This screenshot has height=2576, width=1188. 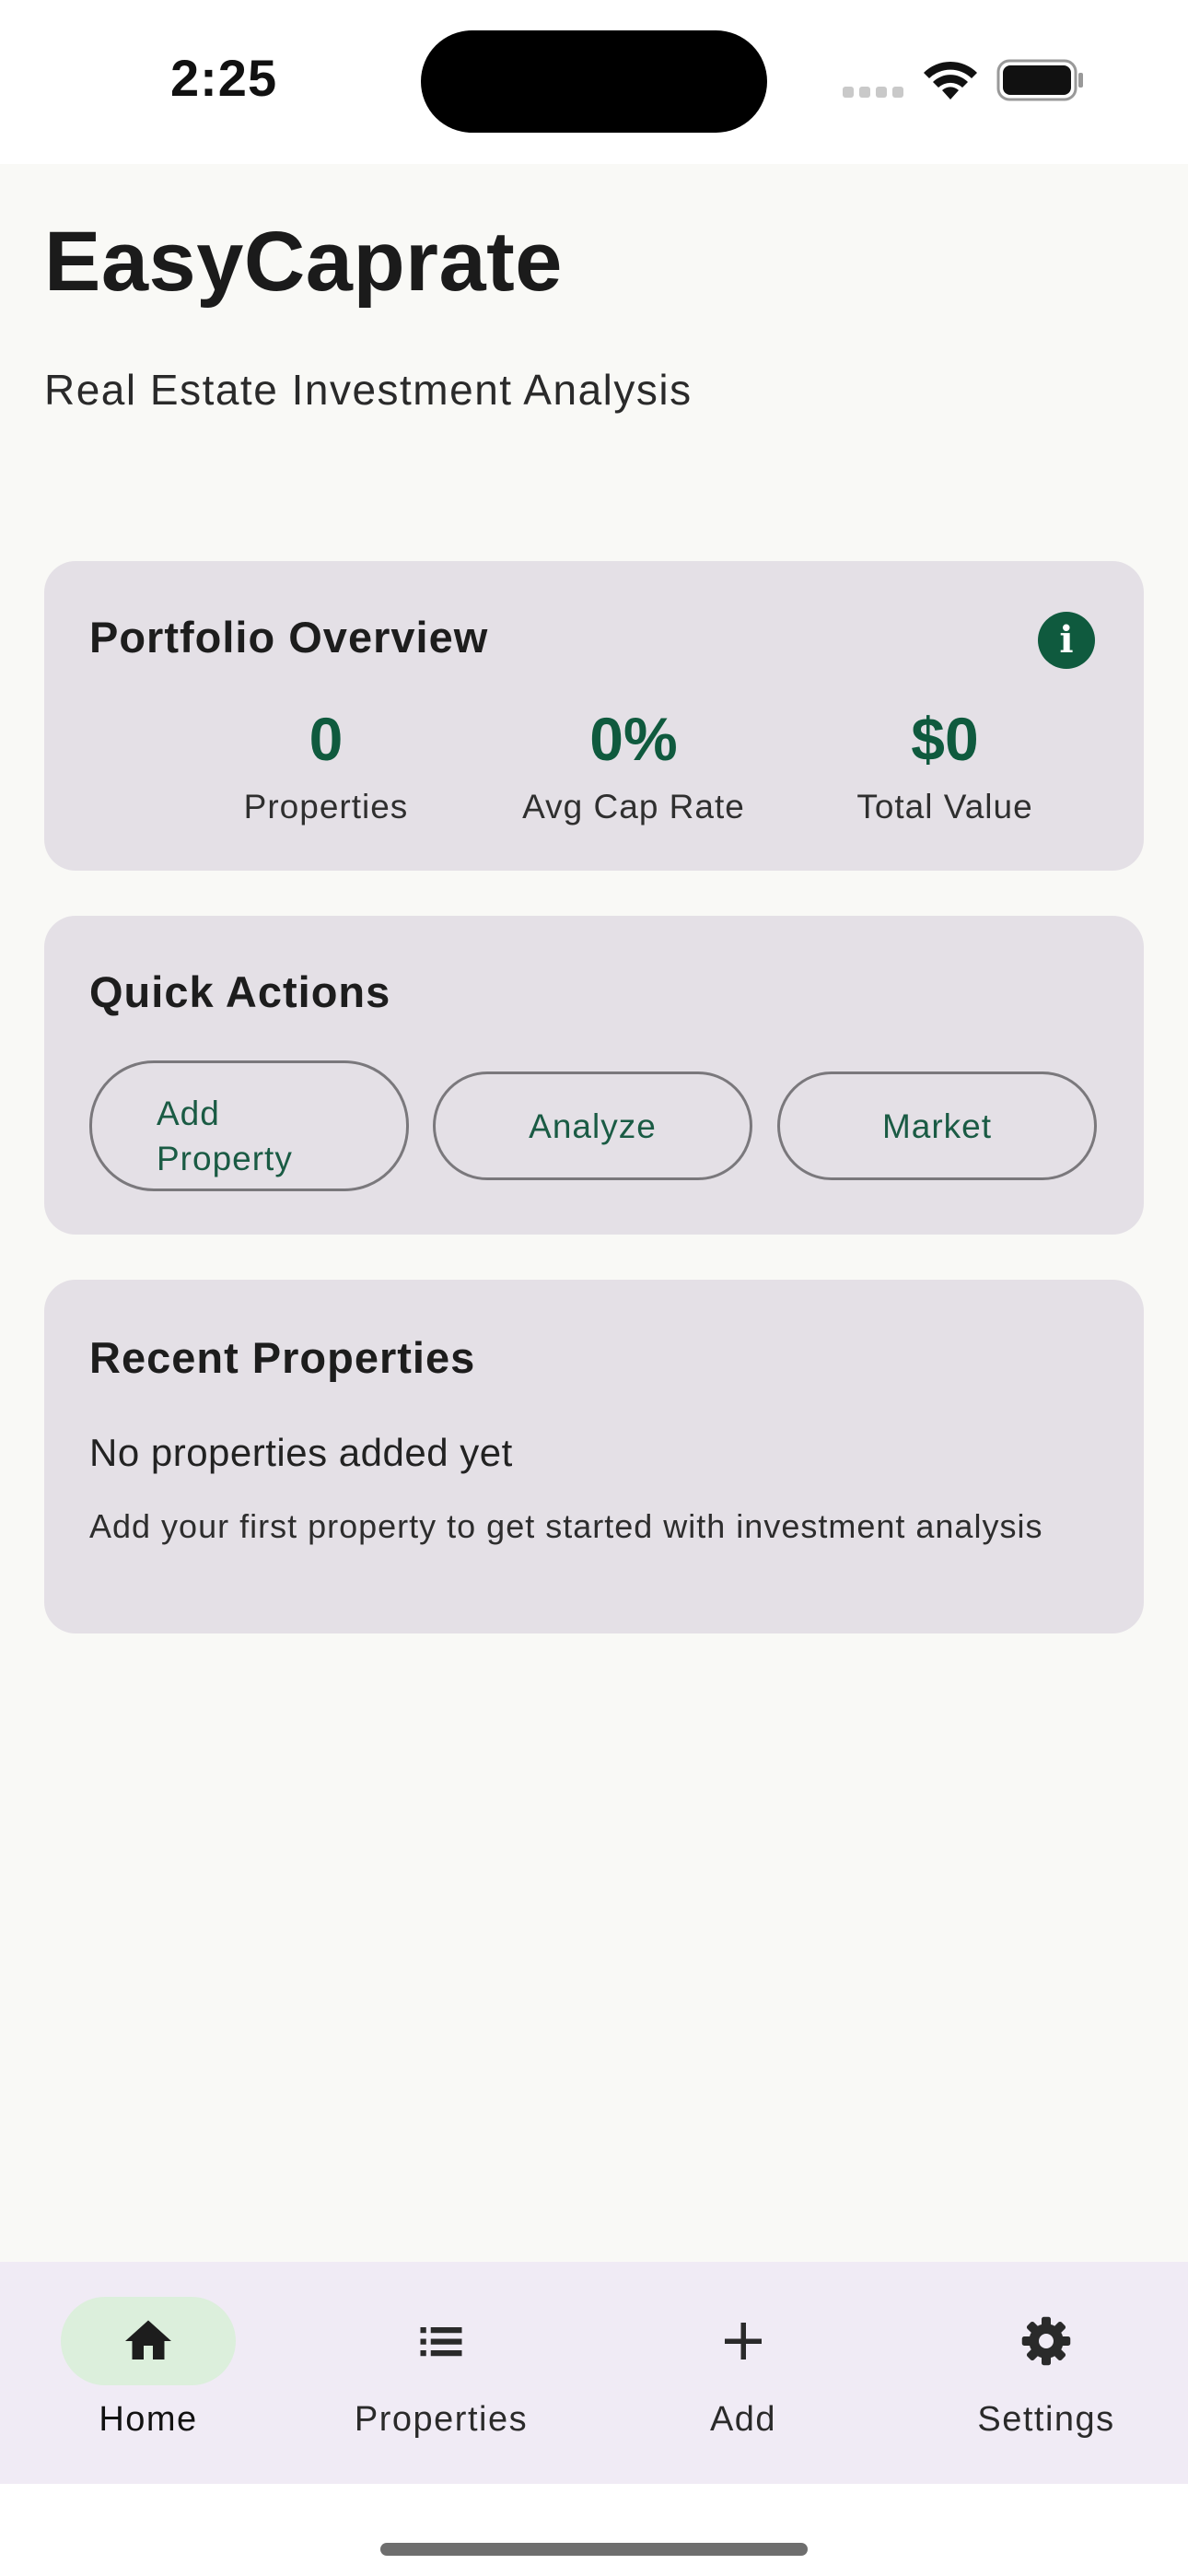 What do you see at coordinates (369, 390) in the screenshot?
I see `app-subtitle: Real Estate Investment Analysis` at bounding box center [369, 390].